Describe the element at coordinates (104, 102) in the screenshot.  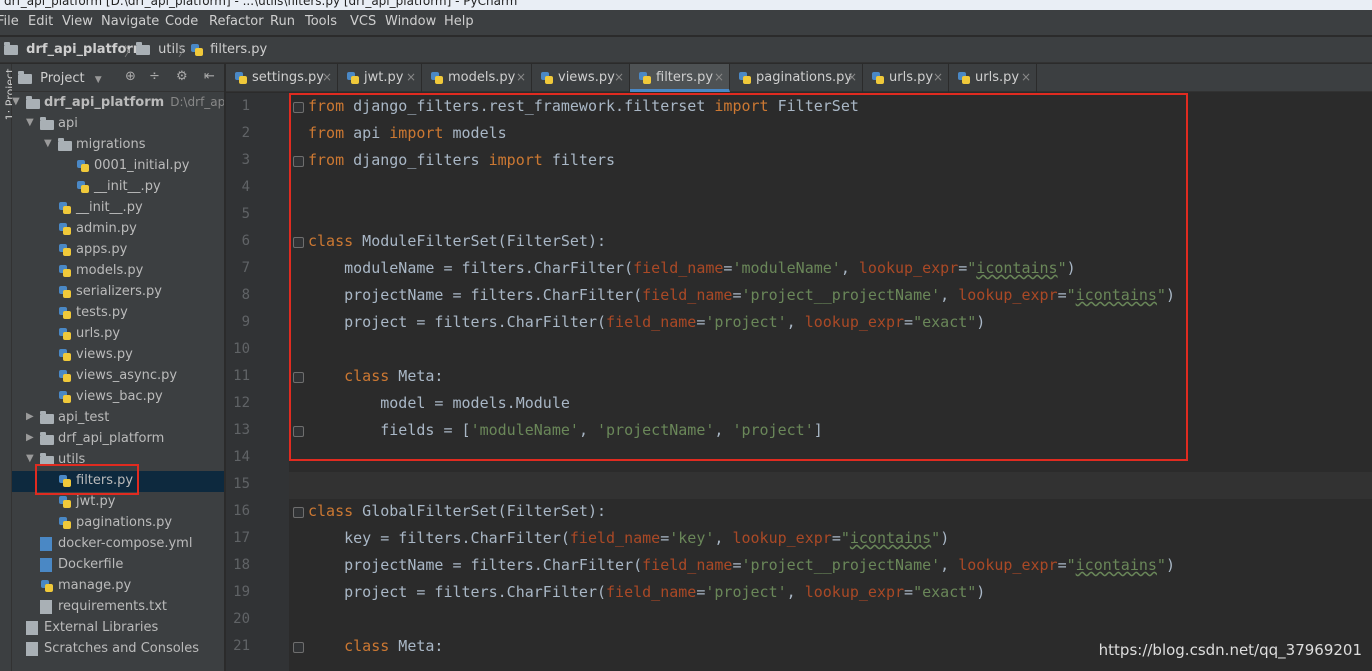
I see `tree-item-label: drf_api_platform` at that location.